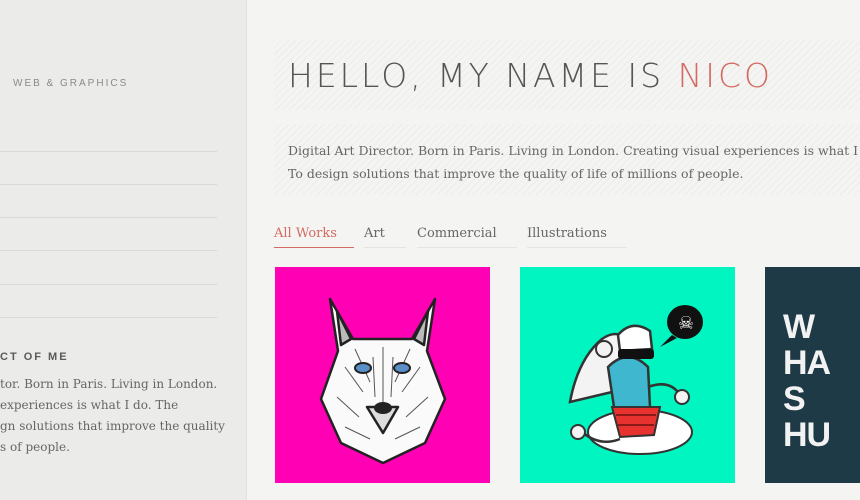 Image resolution: width=860 pixels, height=500 pixels. I want to click on poster-line: HA, so click(807, 363).